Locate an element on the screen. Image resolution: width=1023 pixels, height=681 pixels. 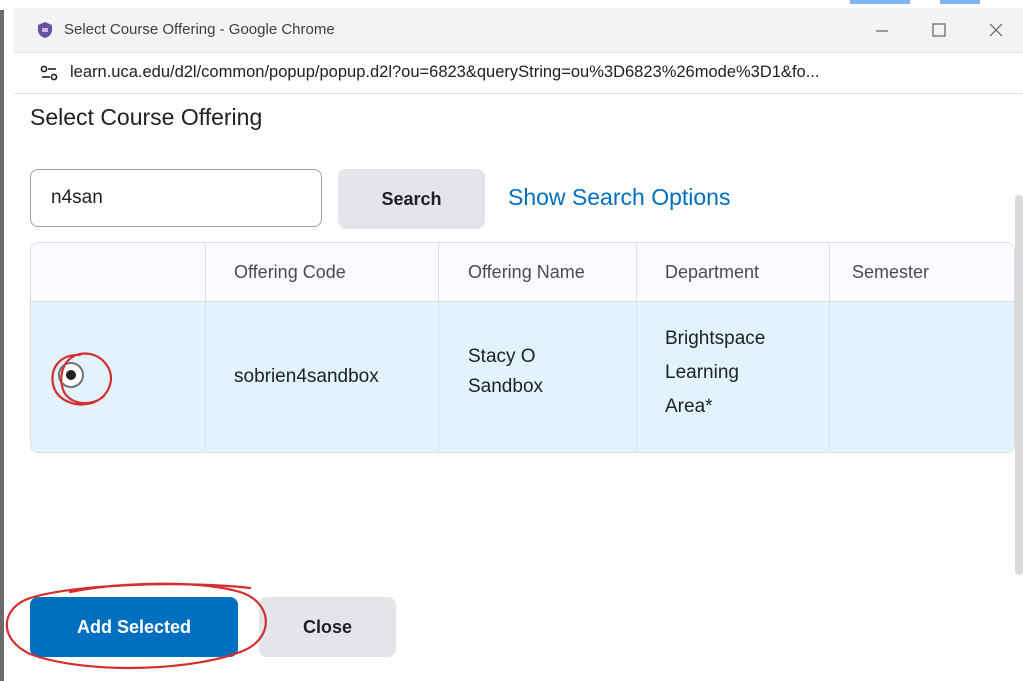
add-selected-button: Add Selected is located at coordinates (134, 627).